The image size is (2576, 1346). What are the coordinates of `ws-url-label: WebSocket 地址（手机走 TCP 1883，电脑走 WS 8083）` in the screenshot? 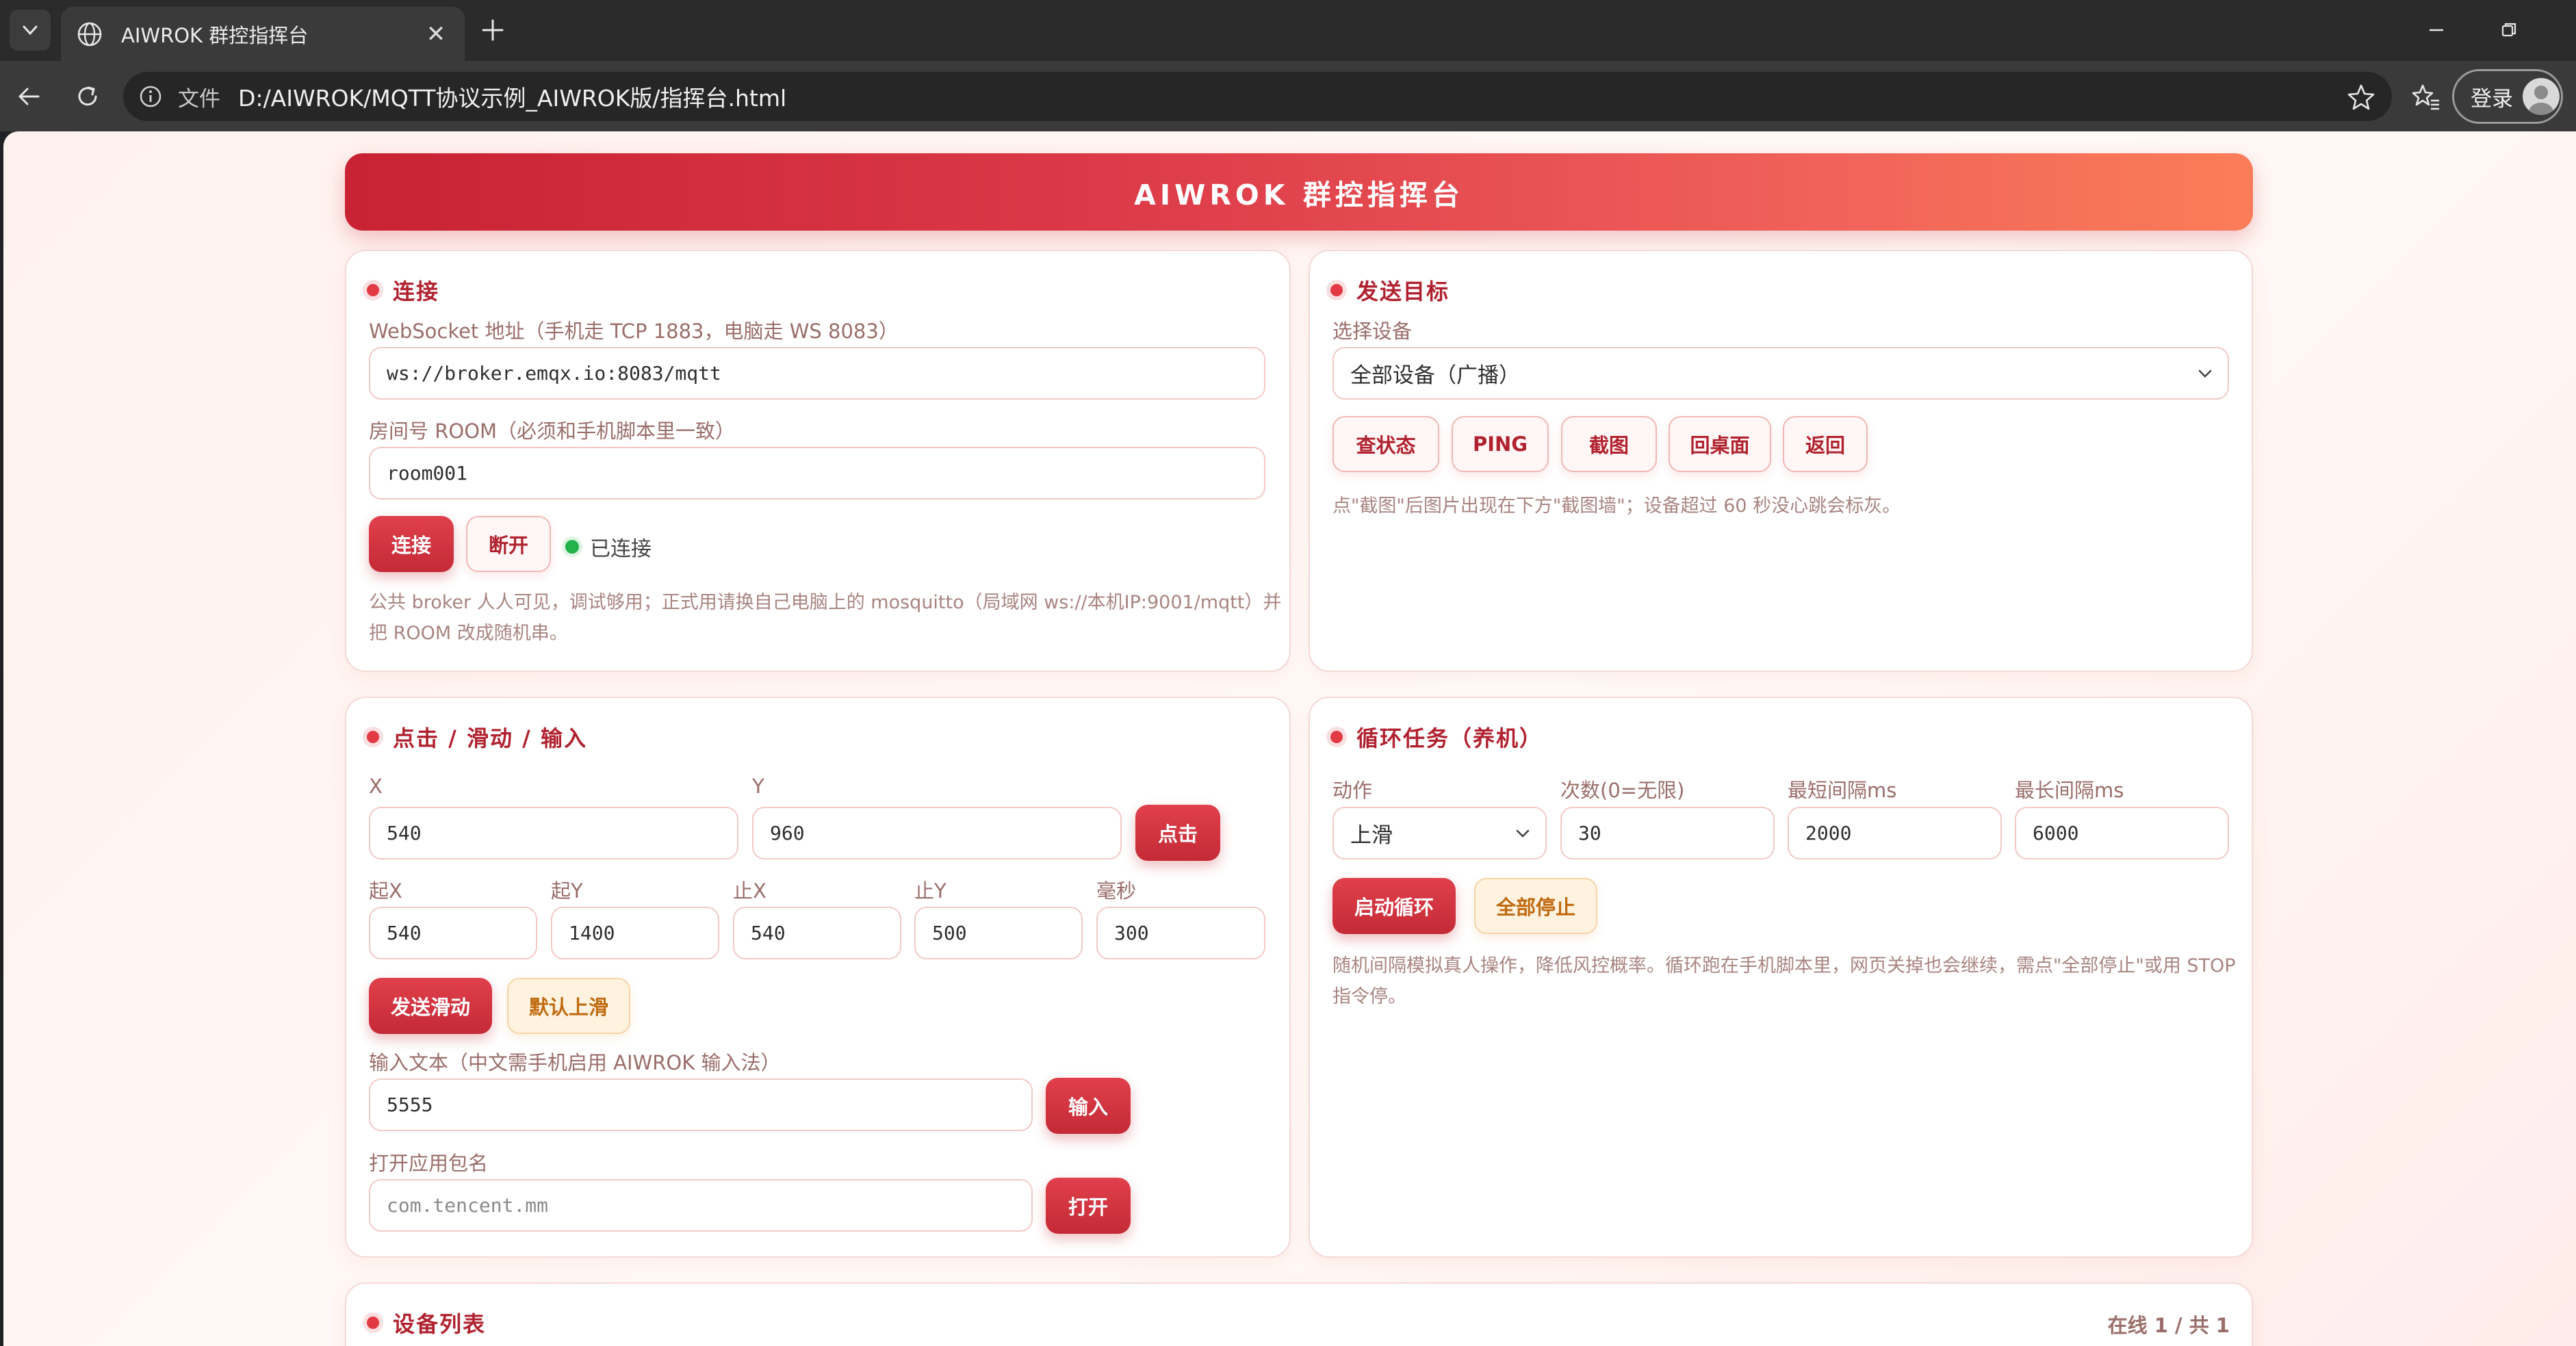 It's located at (634, 331).